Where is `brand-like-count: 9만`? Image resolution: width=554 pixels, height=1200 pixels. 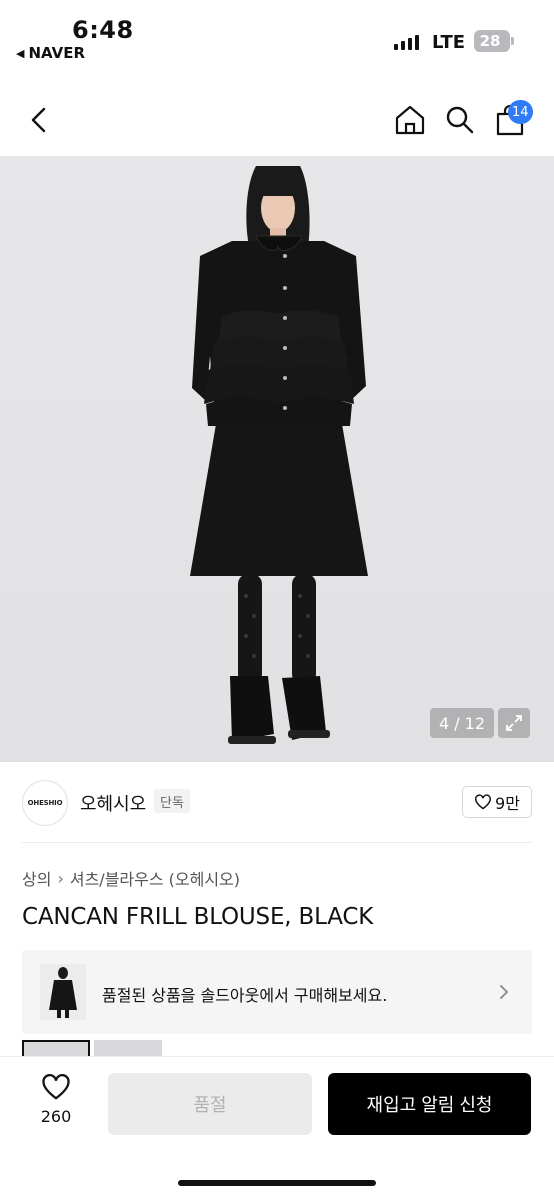 brand-like-count: 9만 is located at coordinates (507, 803).